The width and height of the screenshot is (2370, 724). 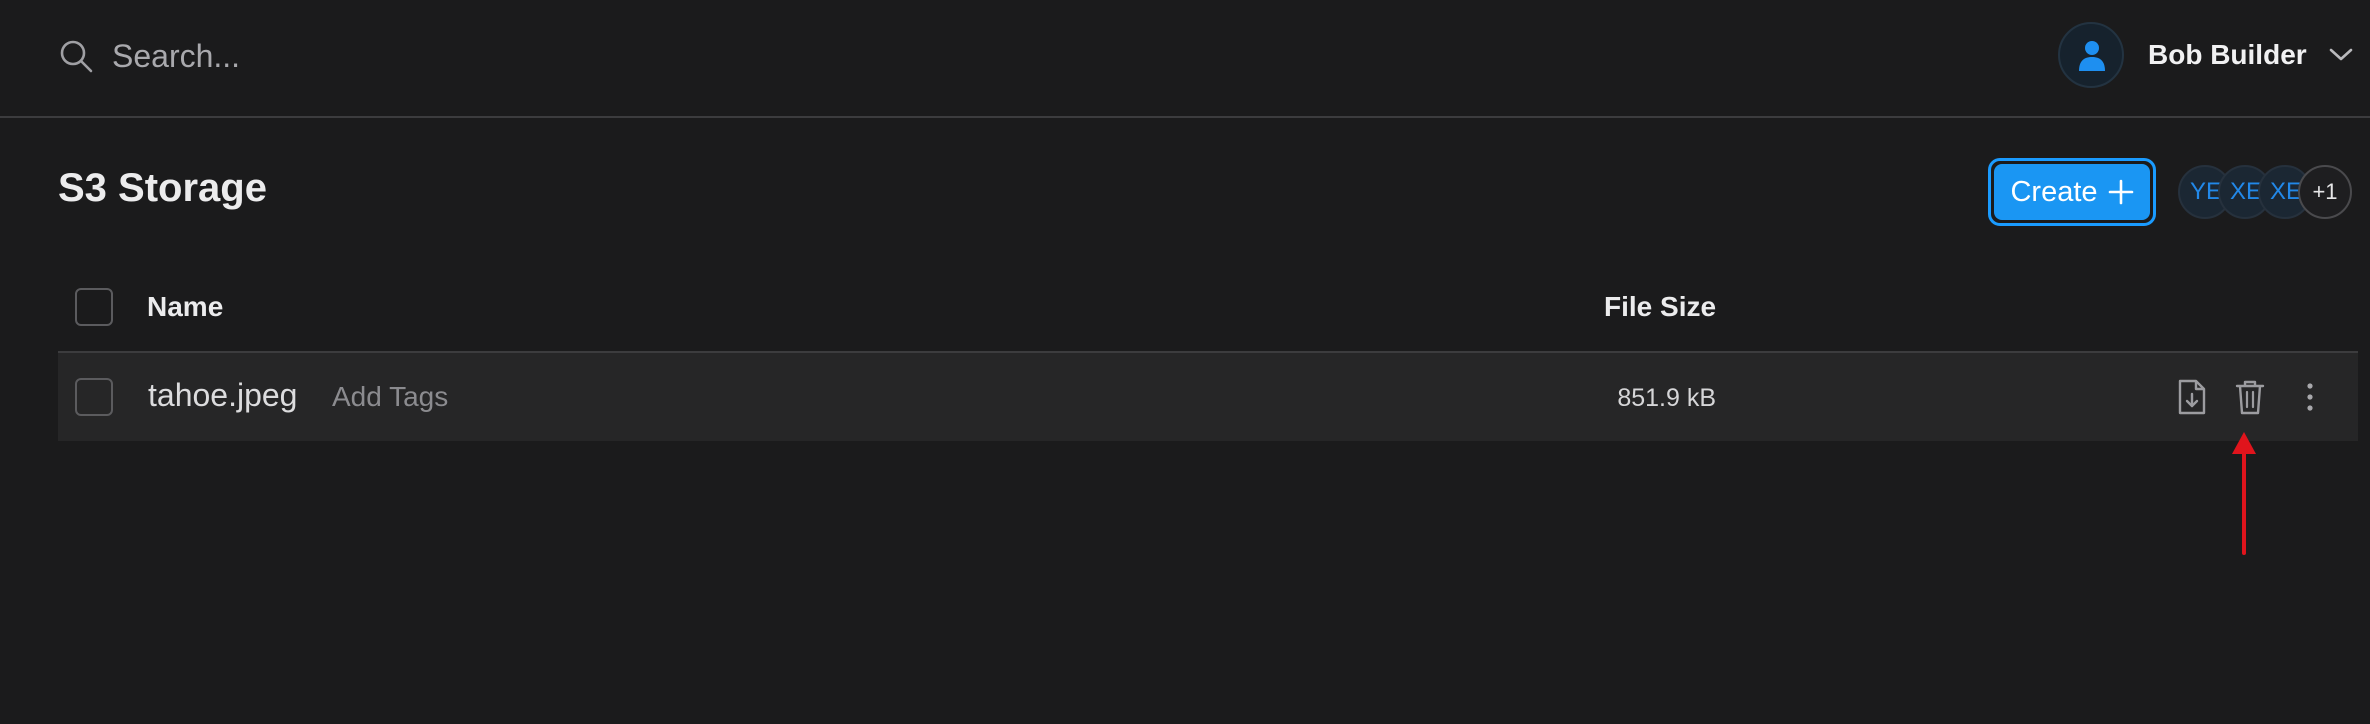 What do you see at coordinates (162, 188) in the screenshot?
I see `page-title: S3 Storage` at bounding box center [162, 188].